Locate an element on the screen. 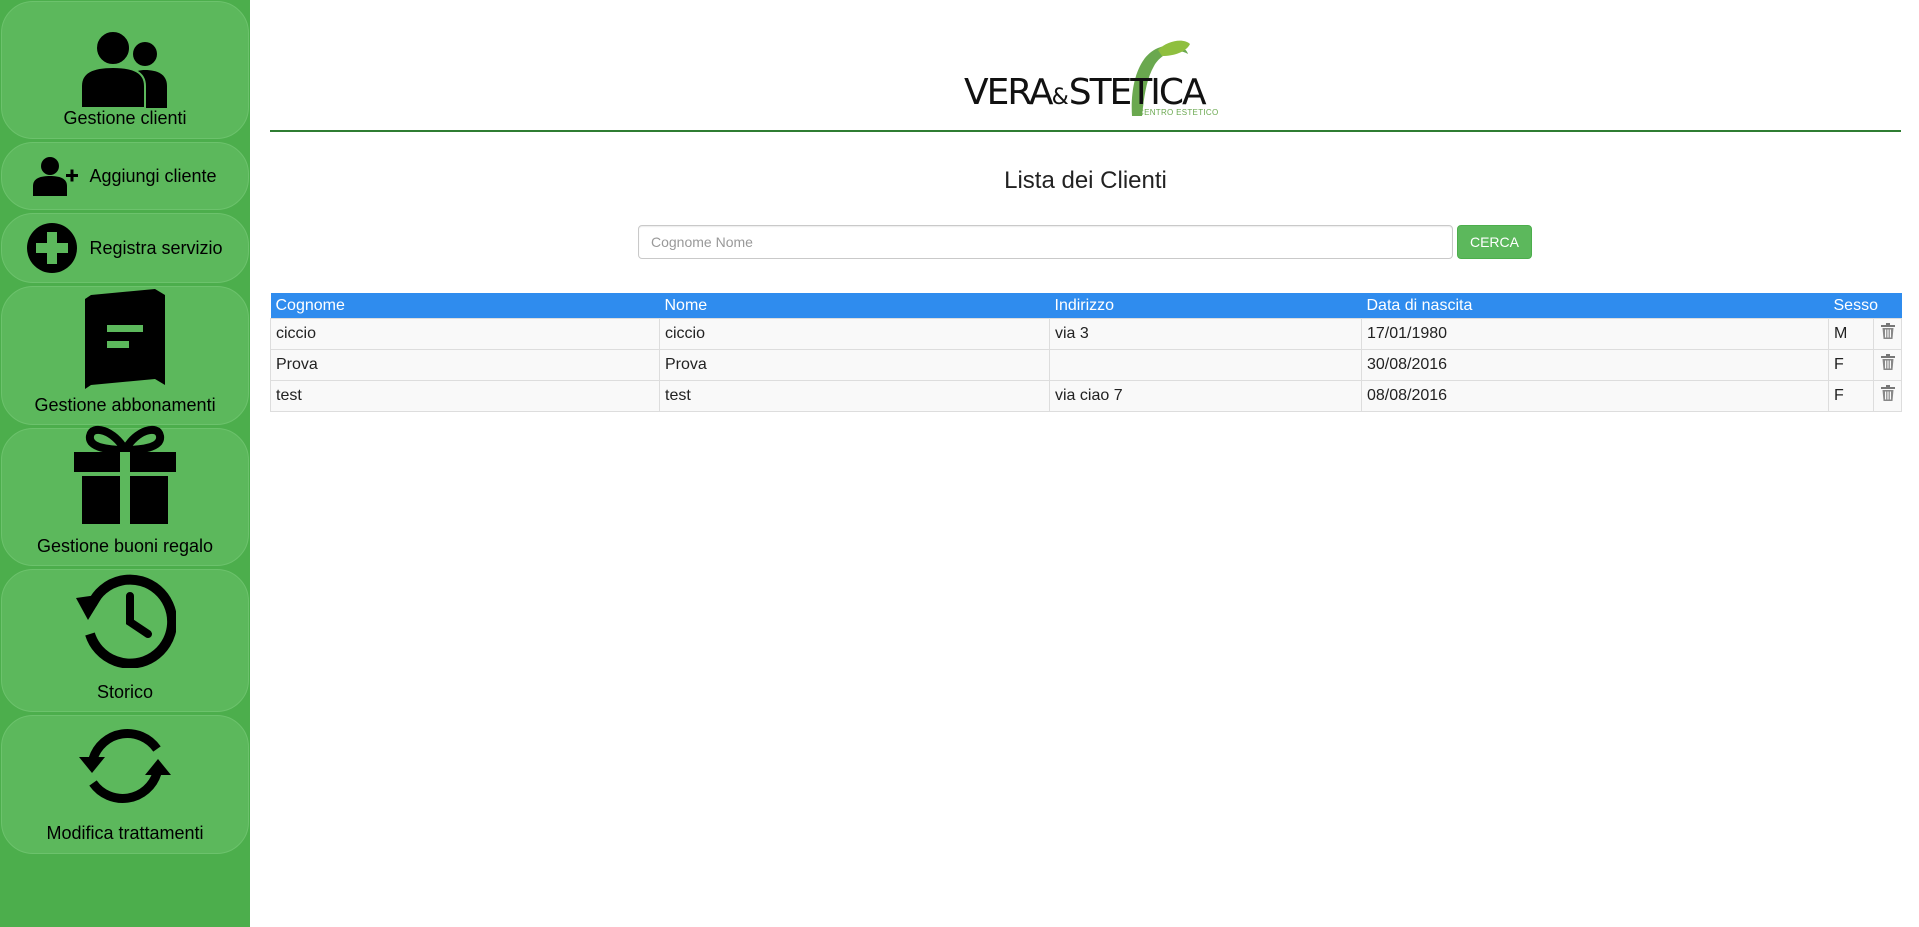  add-user-icon is located at coordinates (56, 176).